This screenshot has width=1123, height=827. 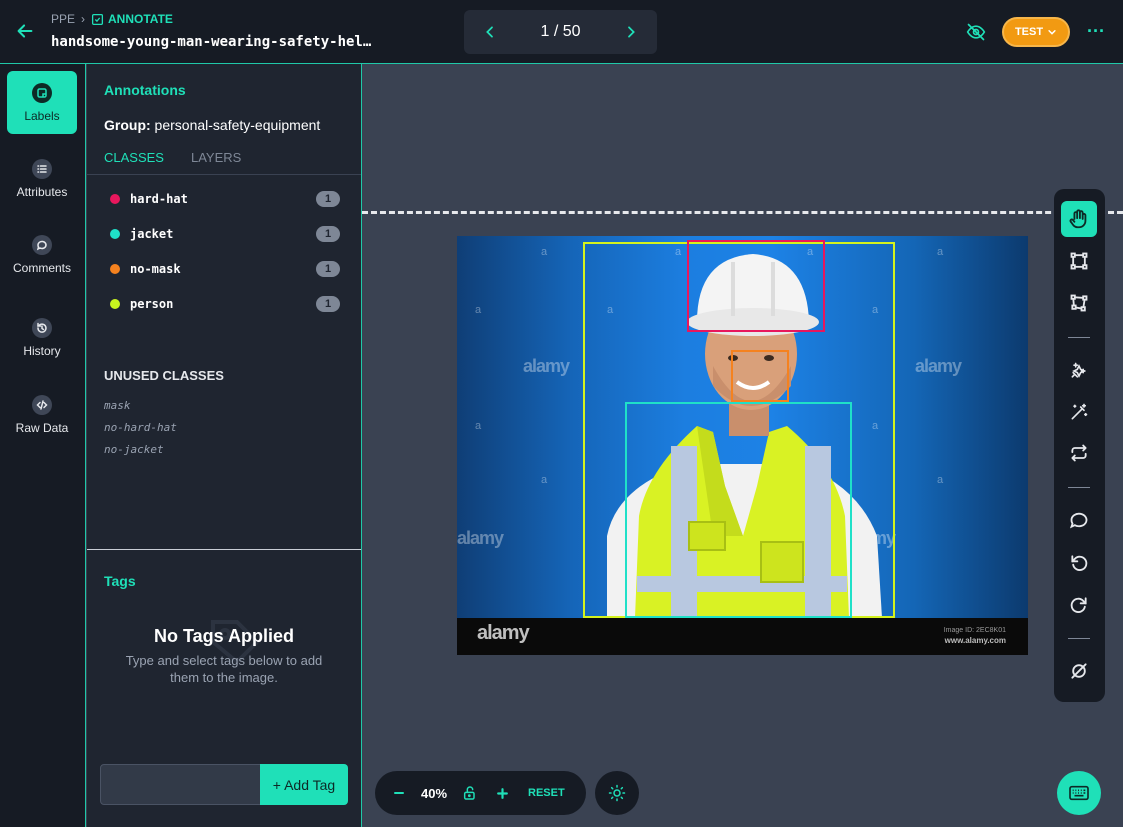 I want to click on zoom-controls: 40% RESET, so click(x=480, y=793).